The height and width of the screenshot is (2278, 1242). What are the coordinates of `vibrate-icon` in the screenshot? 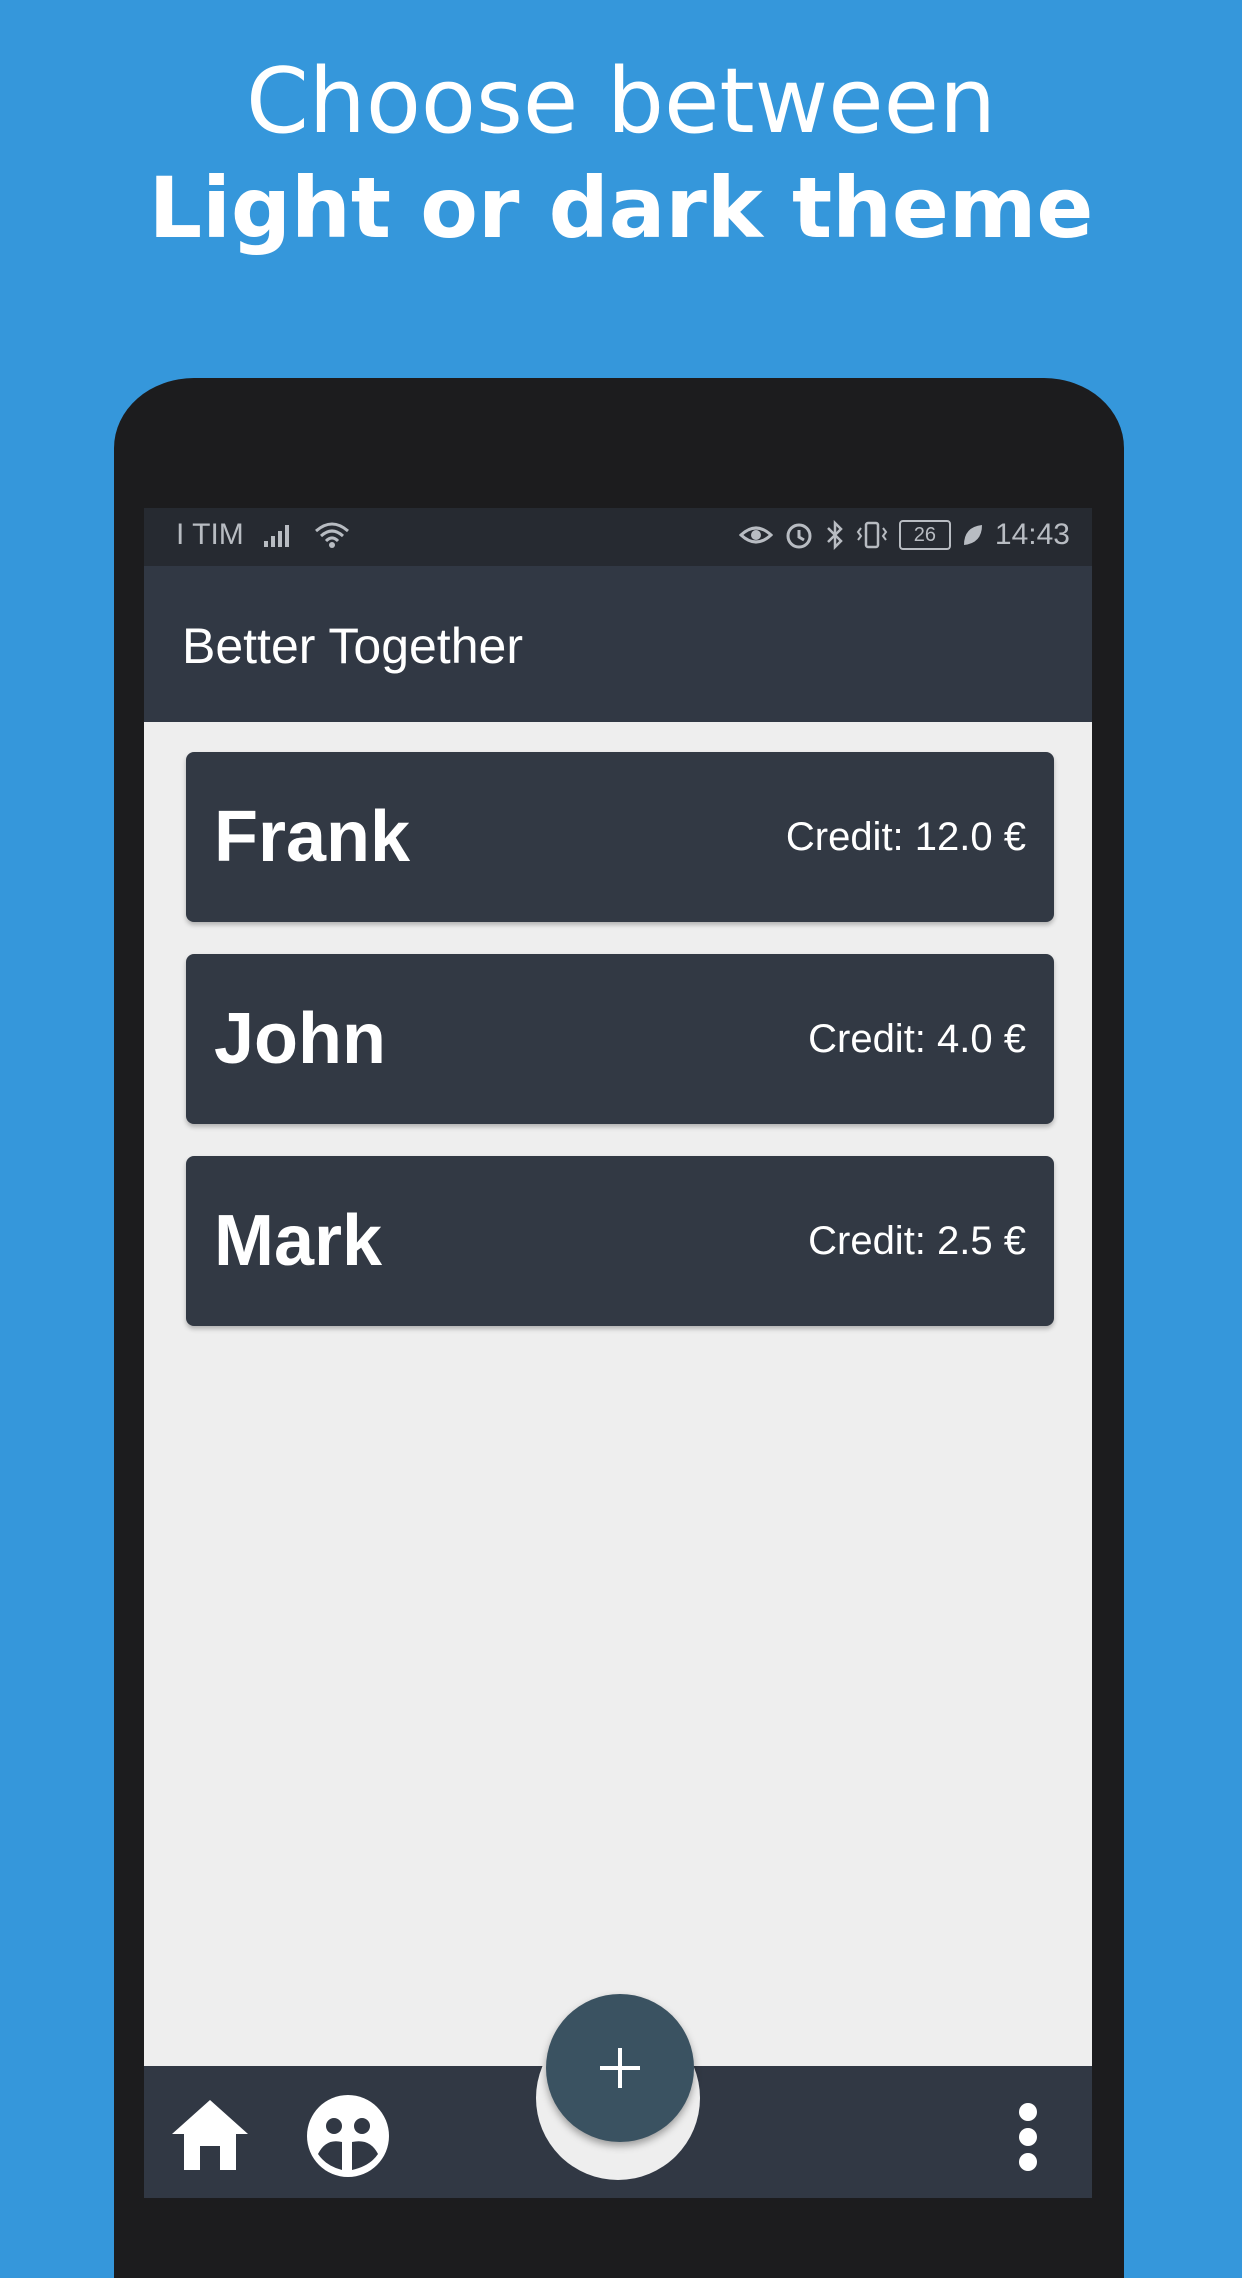 It's located at (872, 535).